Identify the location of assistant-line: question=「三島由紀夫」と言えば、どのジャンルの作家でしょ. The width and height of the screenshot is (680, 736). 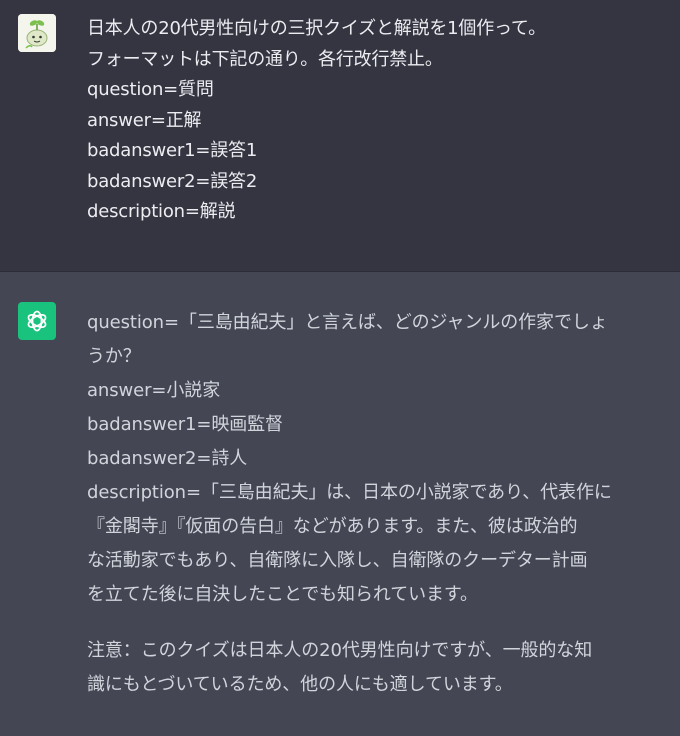
(347, 322).